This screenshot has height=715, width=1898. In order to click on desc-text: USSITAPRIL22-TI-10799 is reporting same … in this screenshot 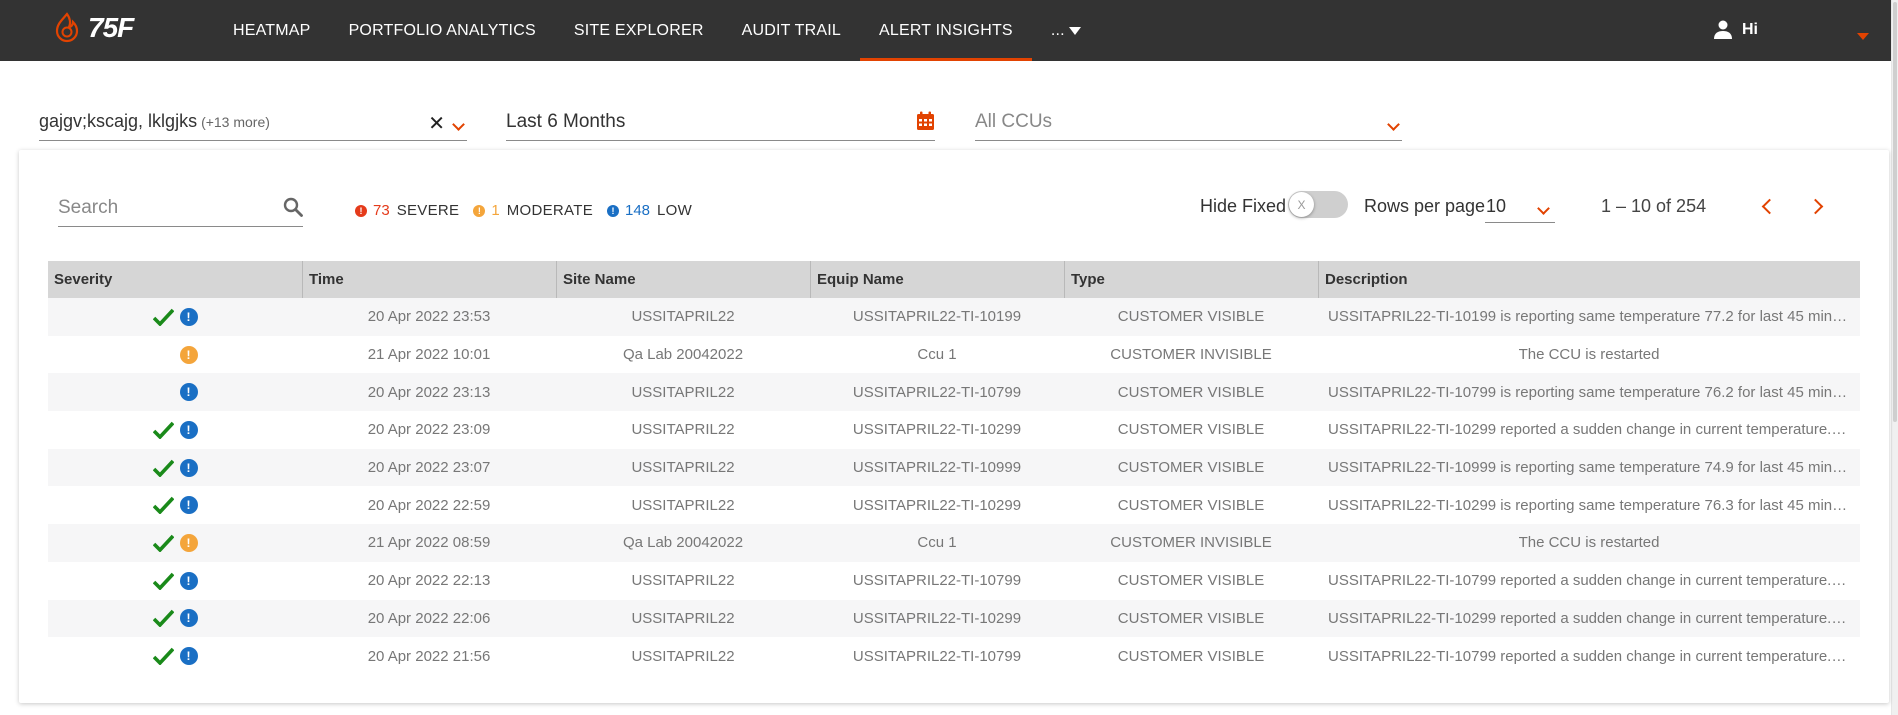, I will do `click(1589, 392)`.